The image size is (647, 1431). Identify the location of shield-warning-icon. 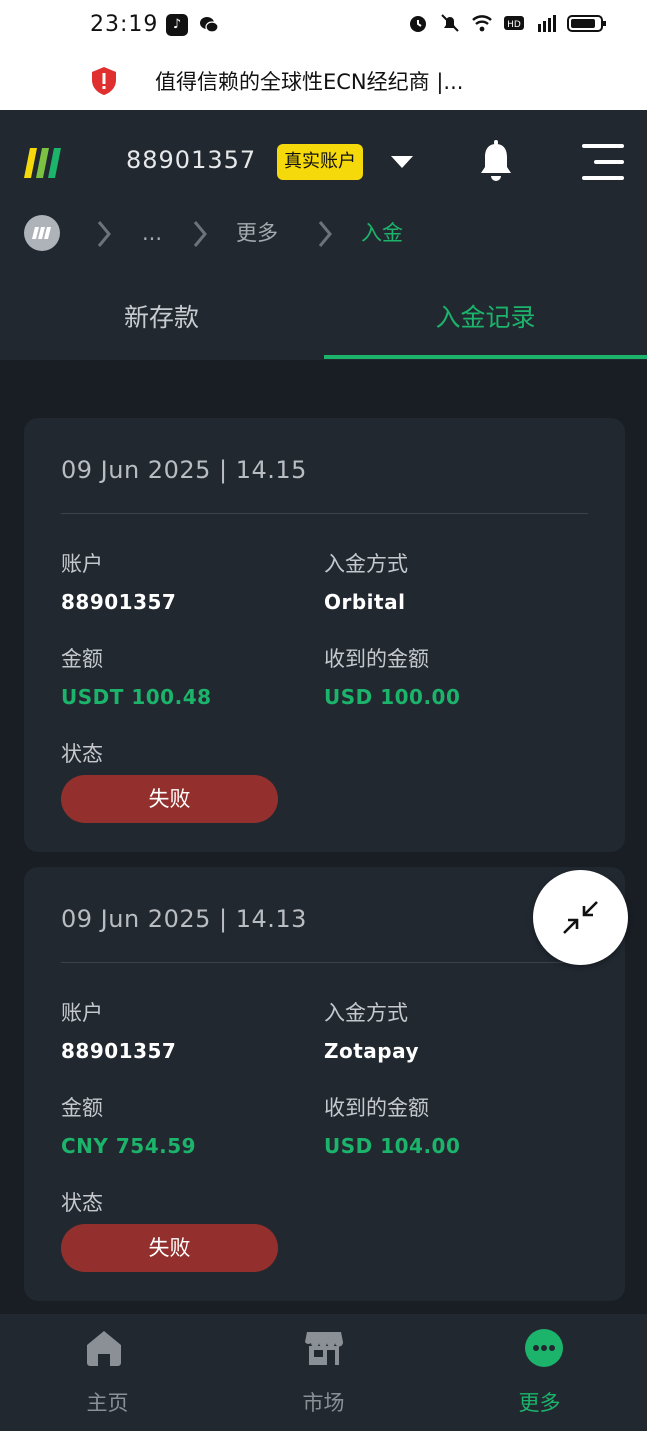
(104, 81).